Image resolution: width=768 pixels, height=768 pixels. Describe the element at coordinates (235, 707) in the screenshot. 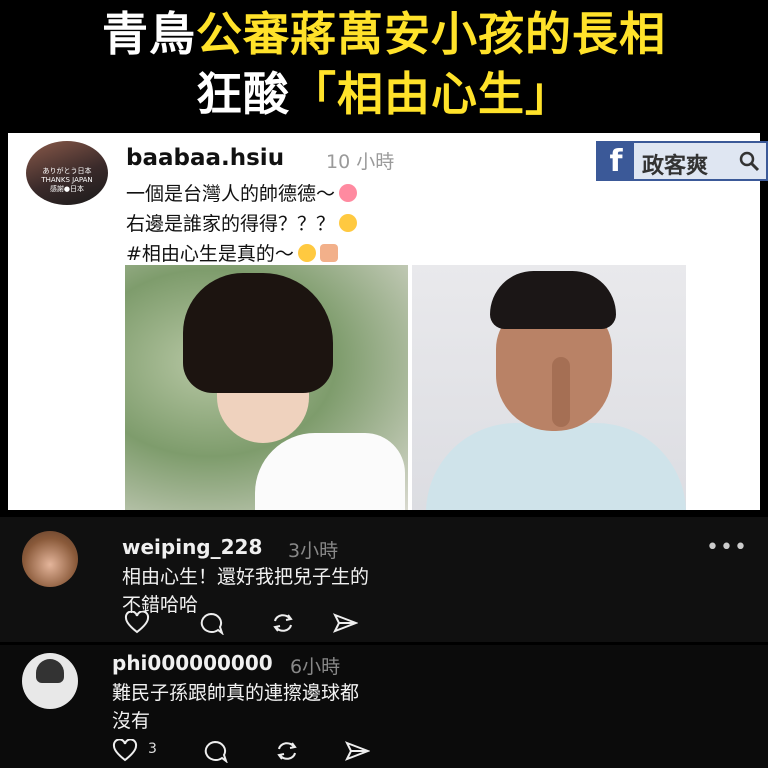

I see `comment-text: 難民子孫跟帥真的連擦邊球都 沒有` at that location.